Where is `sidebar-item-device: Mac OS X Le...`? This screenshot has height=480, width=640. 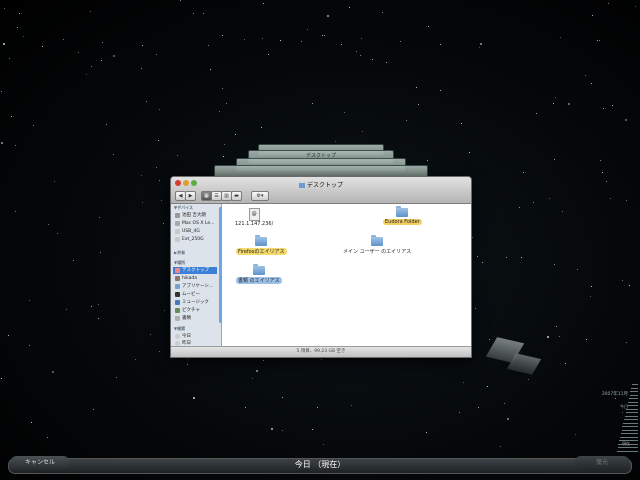
sidebar-item-device: Mac OS X Le... is located at coordinates (195, 223).